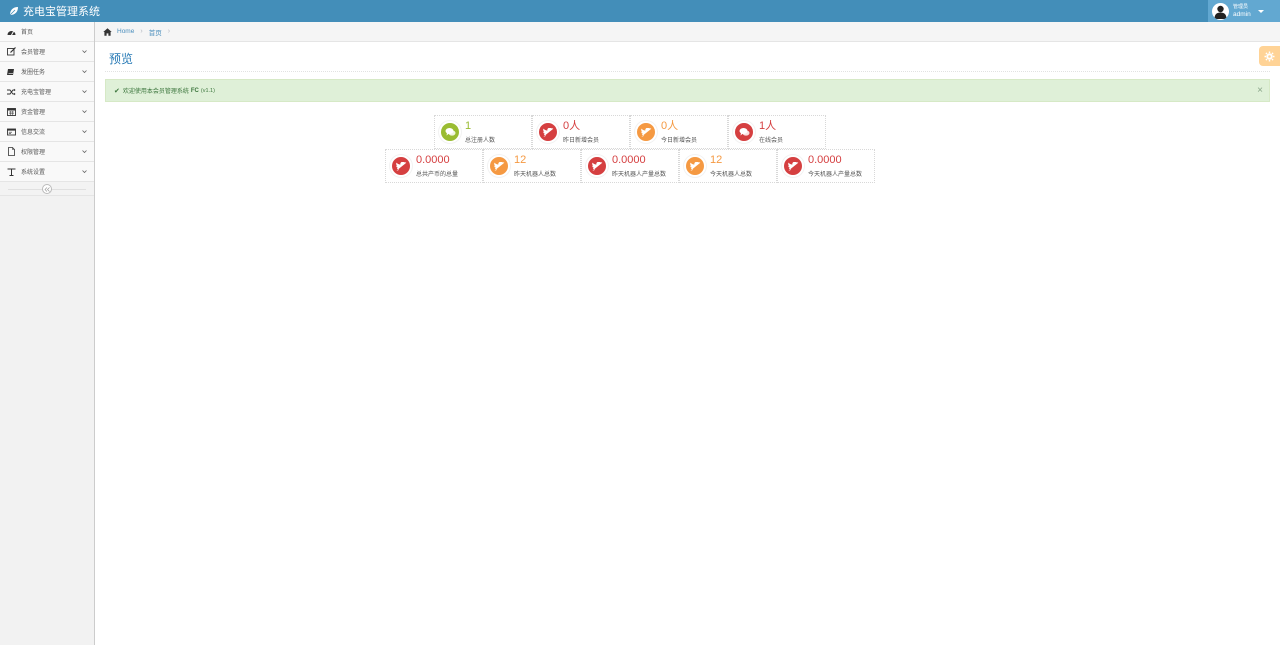  I want to click on collapse-sidebar-button, so click(47, 189).